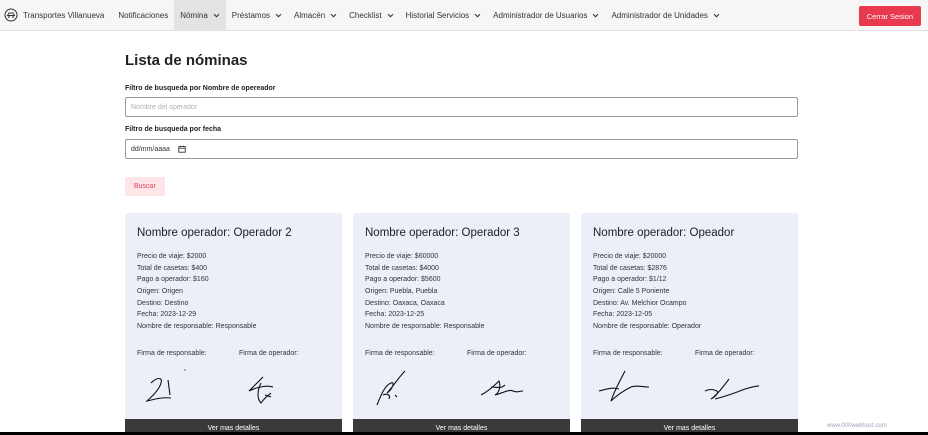 The image size is (928, 435). I want to click on card-title: Nombre operador: Operador 2, so click(214, 233).